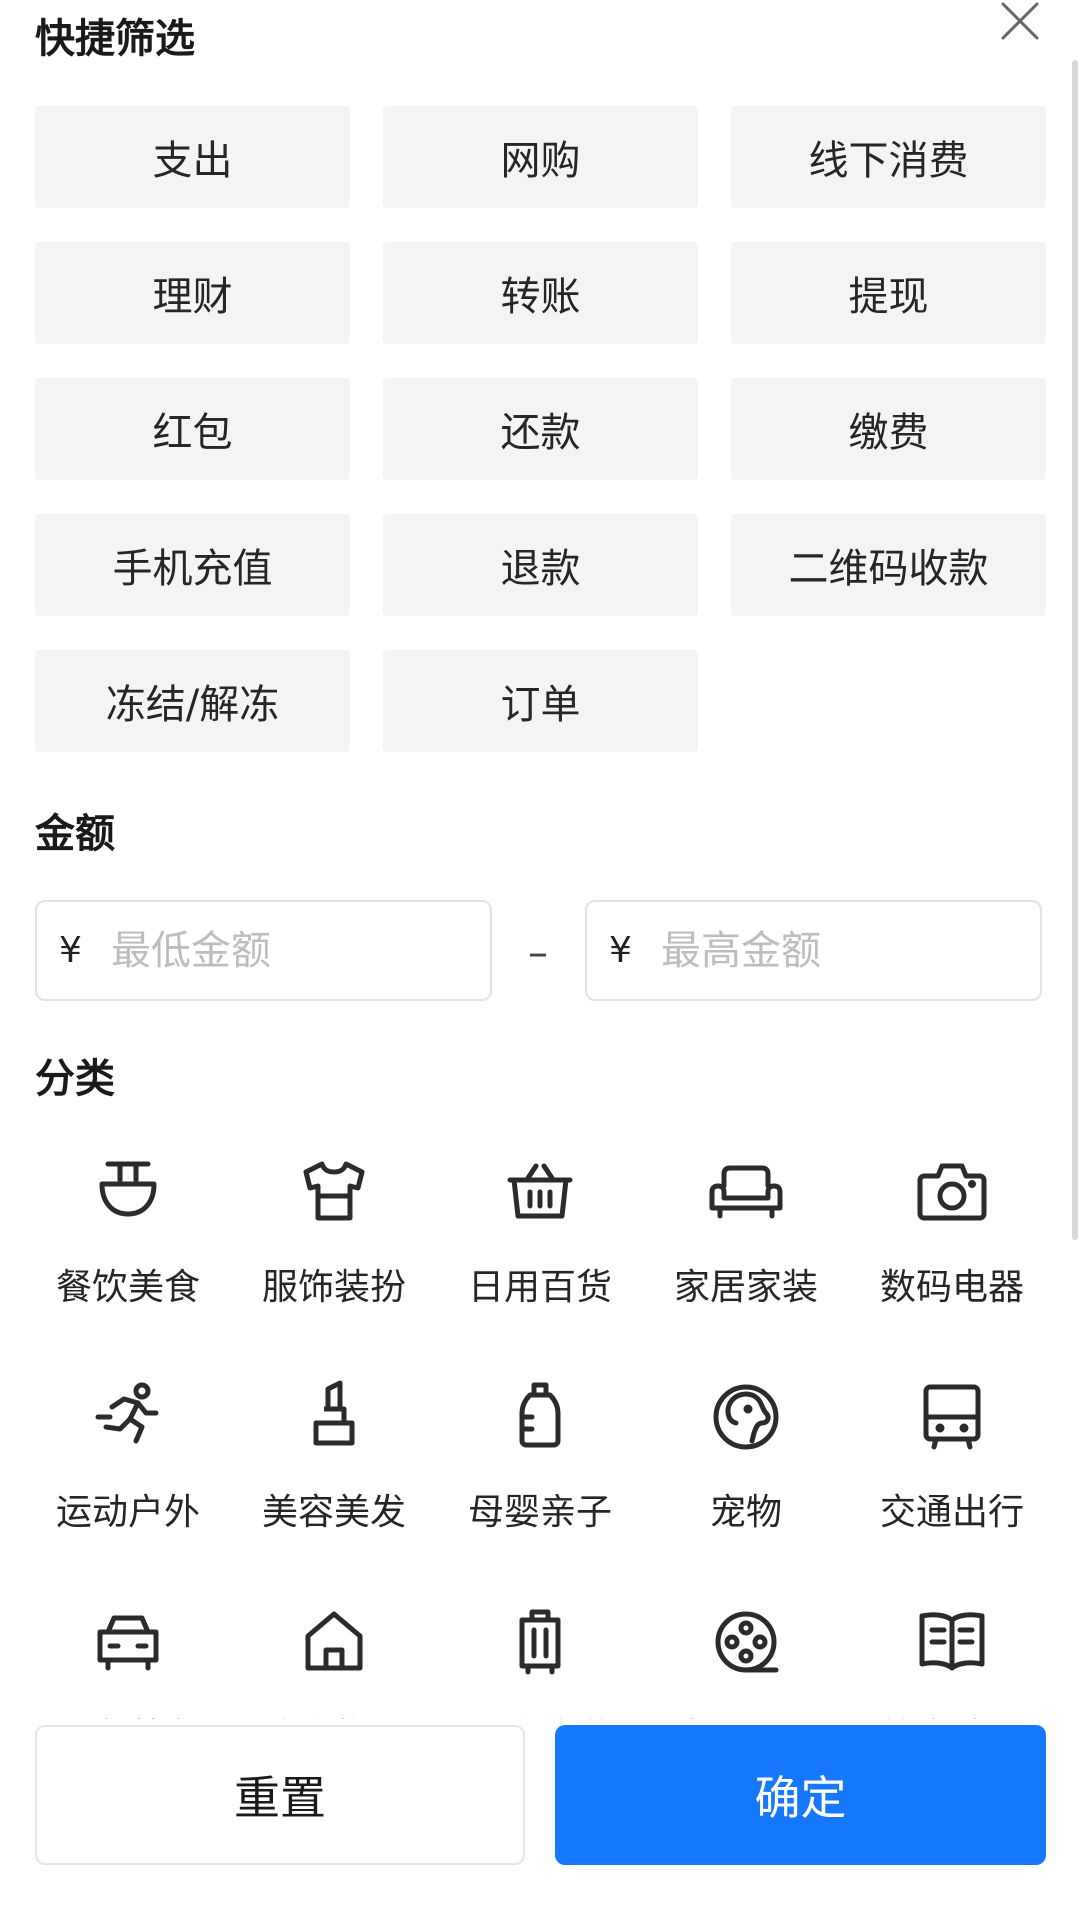  Describe the element at coordinates (951, 1287) in the screenshot. I see `category-label: 数码电器` at that location.